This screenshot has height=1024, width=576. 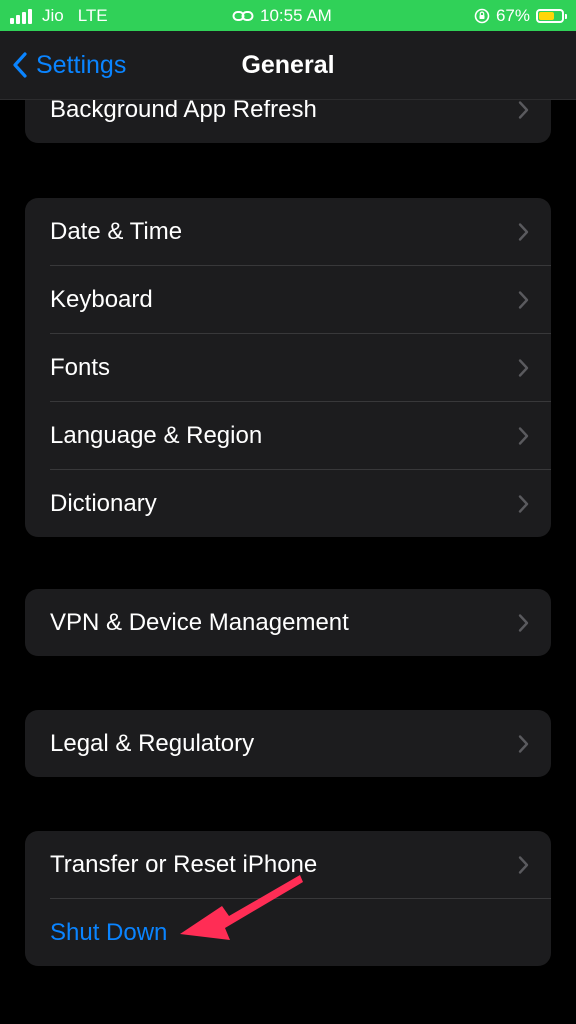 I want to click on row-label: Dictionary, so click(x=103, y=503).